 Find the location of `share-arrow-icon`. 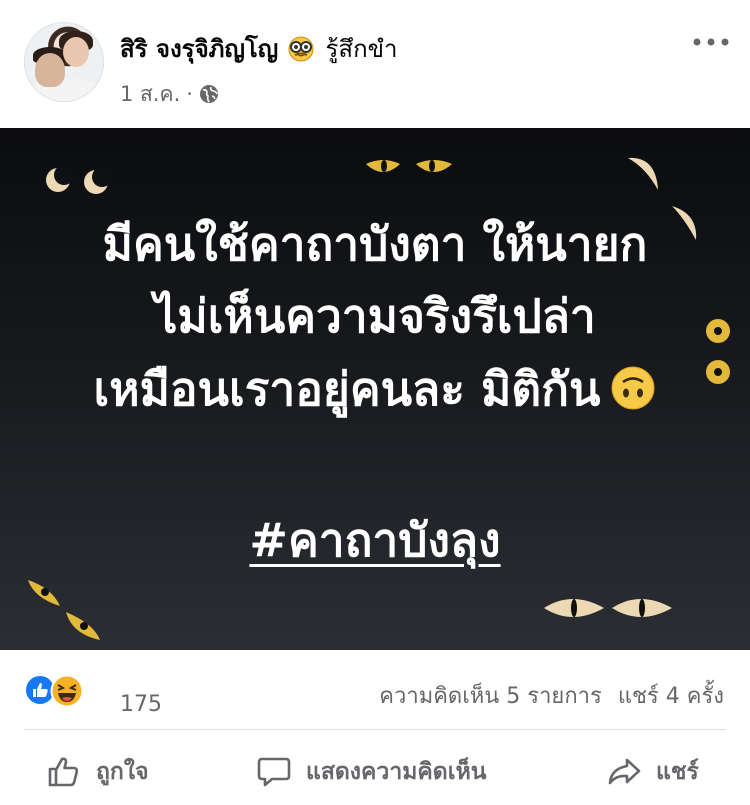

share-arrow-icon is located at coordinates (624, 771).